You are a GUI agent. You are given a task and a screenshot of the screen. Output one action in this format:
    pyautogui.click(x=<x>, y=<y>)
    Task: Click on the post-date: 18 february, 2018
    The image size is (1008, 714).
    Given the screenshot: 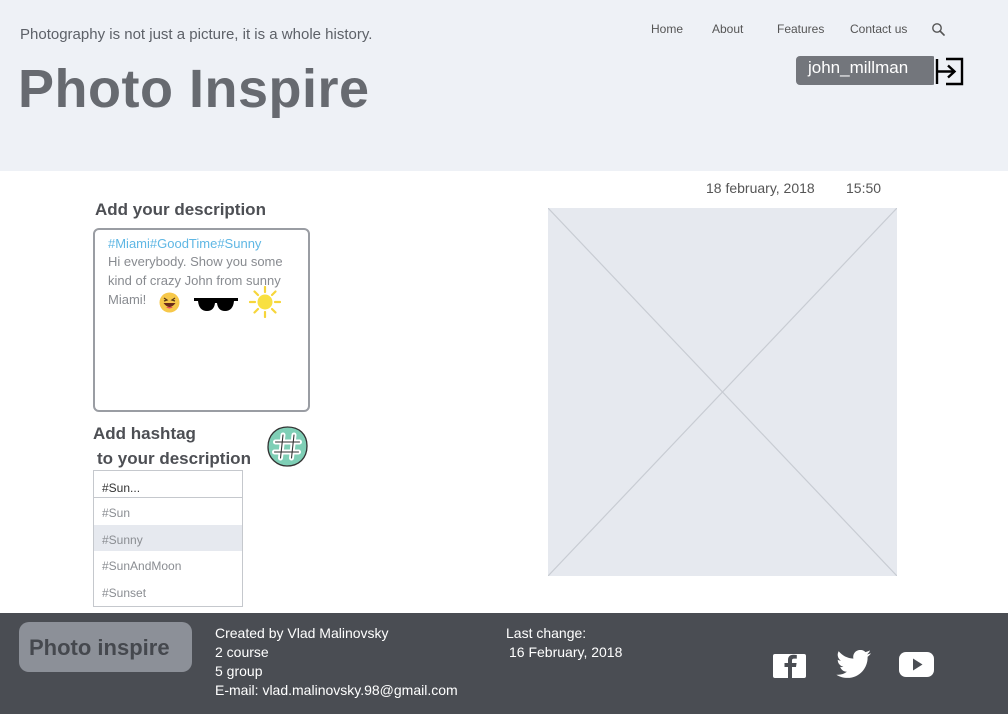 What is the action you would take?
    pyautogui.click(x=760, y=188)
    